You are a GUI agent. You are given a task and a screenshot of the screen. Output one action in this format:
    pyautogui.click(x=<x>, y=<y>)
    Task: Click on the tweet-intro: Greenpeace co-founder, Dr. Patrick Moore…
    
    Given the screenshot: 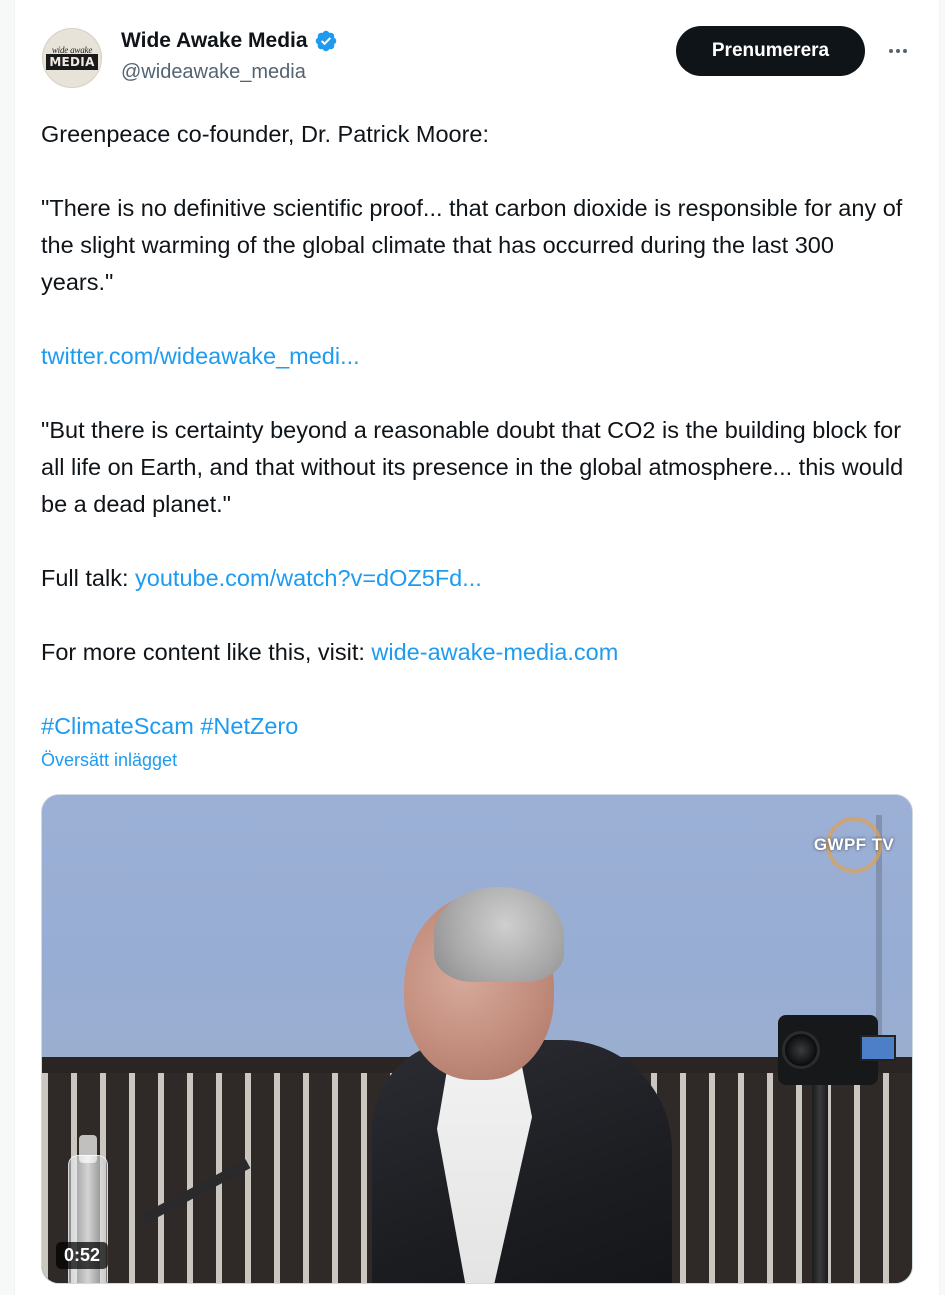 What is the action you would take?
    pyautogui.click(x=265, y=134)
    